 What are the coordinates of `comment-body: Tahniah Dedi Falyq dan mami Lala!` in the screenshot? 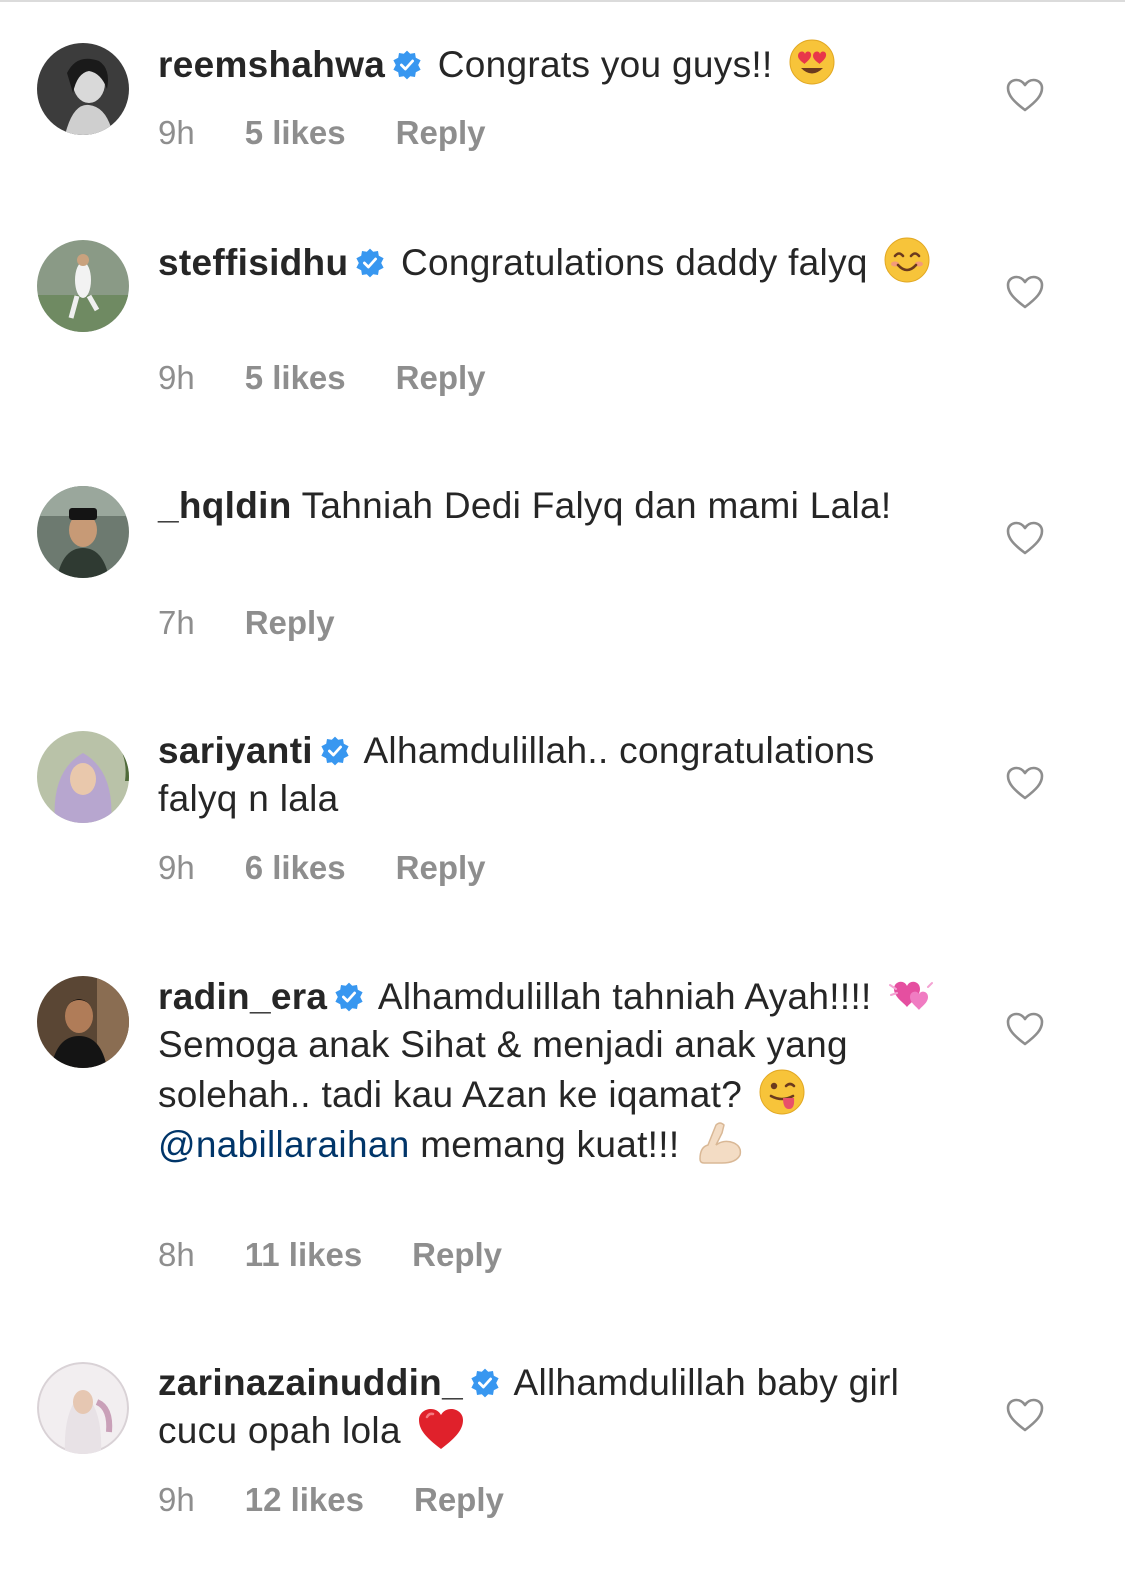 It's located at (596, 505).